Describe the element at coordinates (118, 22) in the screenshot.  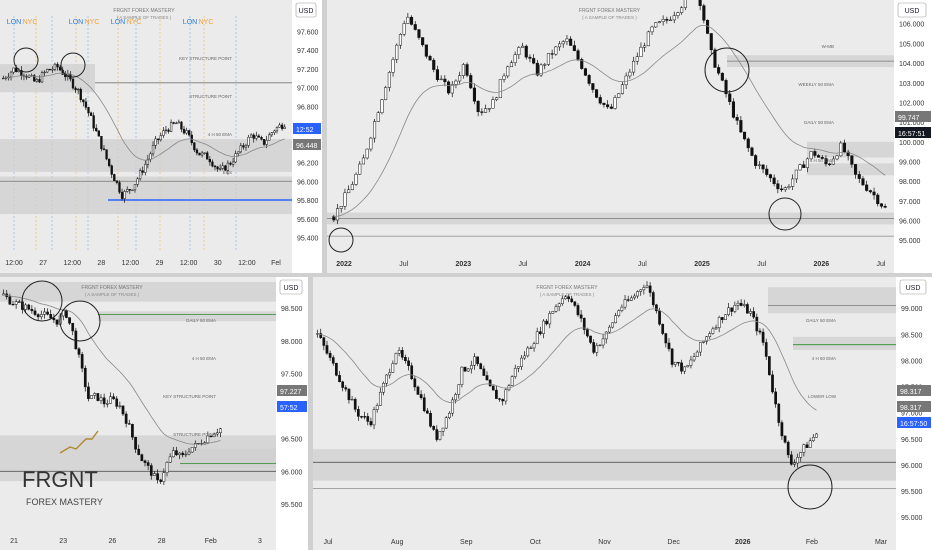
I see `session-label-lon: LON` at that location.